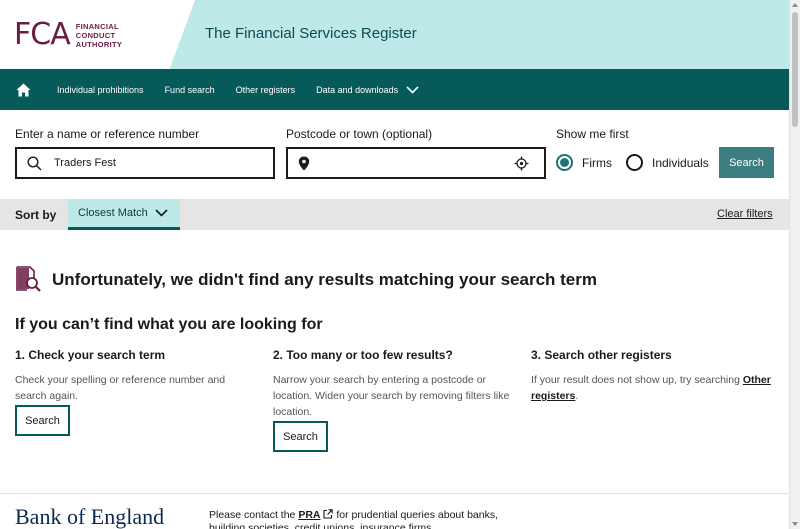  Describe the element at coordinates (100, 90) in the screenshot. I see `nav-item-individual-prohibitions: Individual prohibitions` at that location.